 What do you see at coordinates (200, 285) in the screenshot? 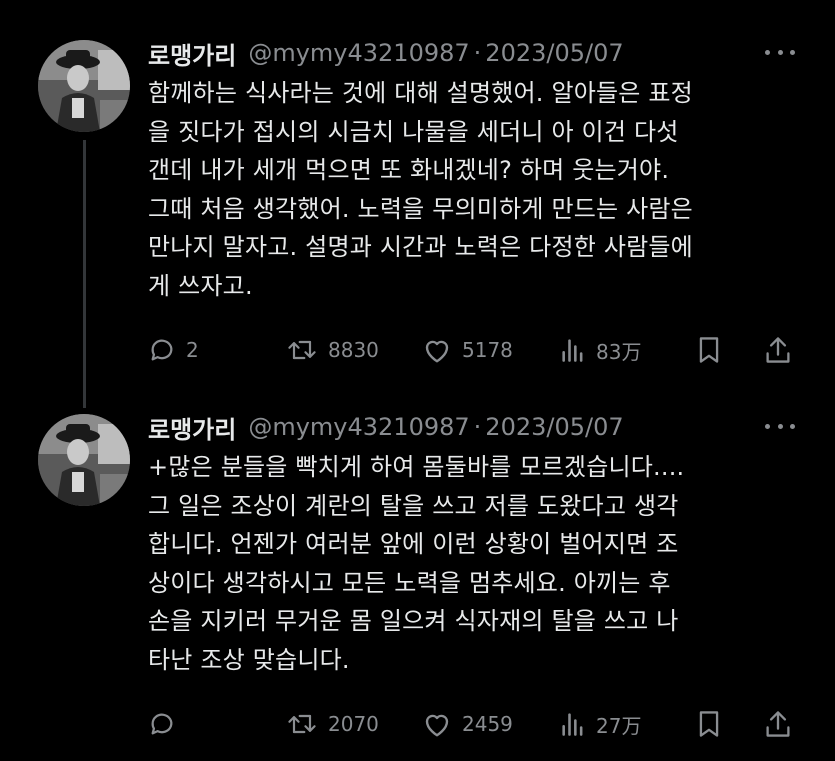
I see `tweet-text-line: 게 쓰자고.` at bounding box center [200, 285].